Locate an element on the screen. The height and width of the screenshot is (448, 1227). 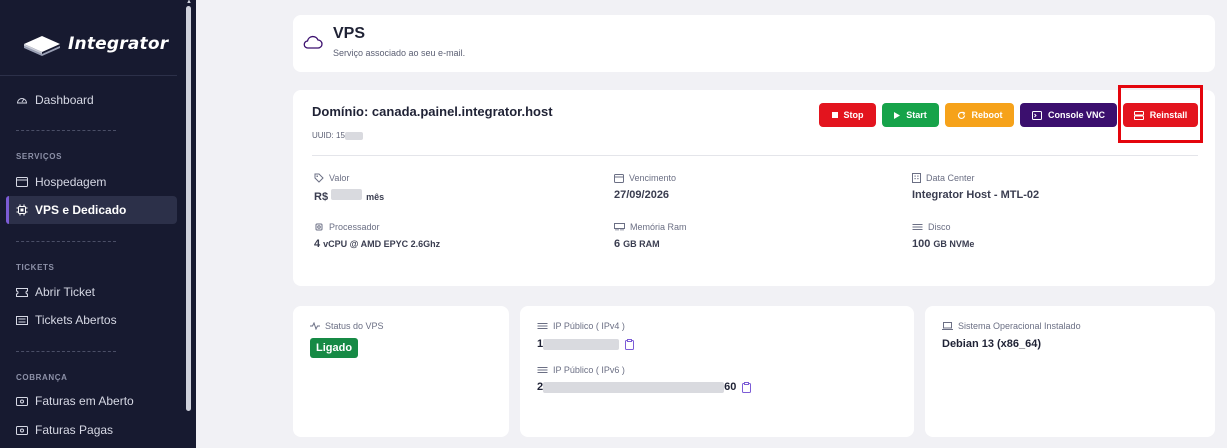
redacted-price is located at coordinates (347, 194).